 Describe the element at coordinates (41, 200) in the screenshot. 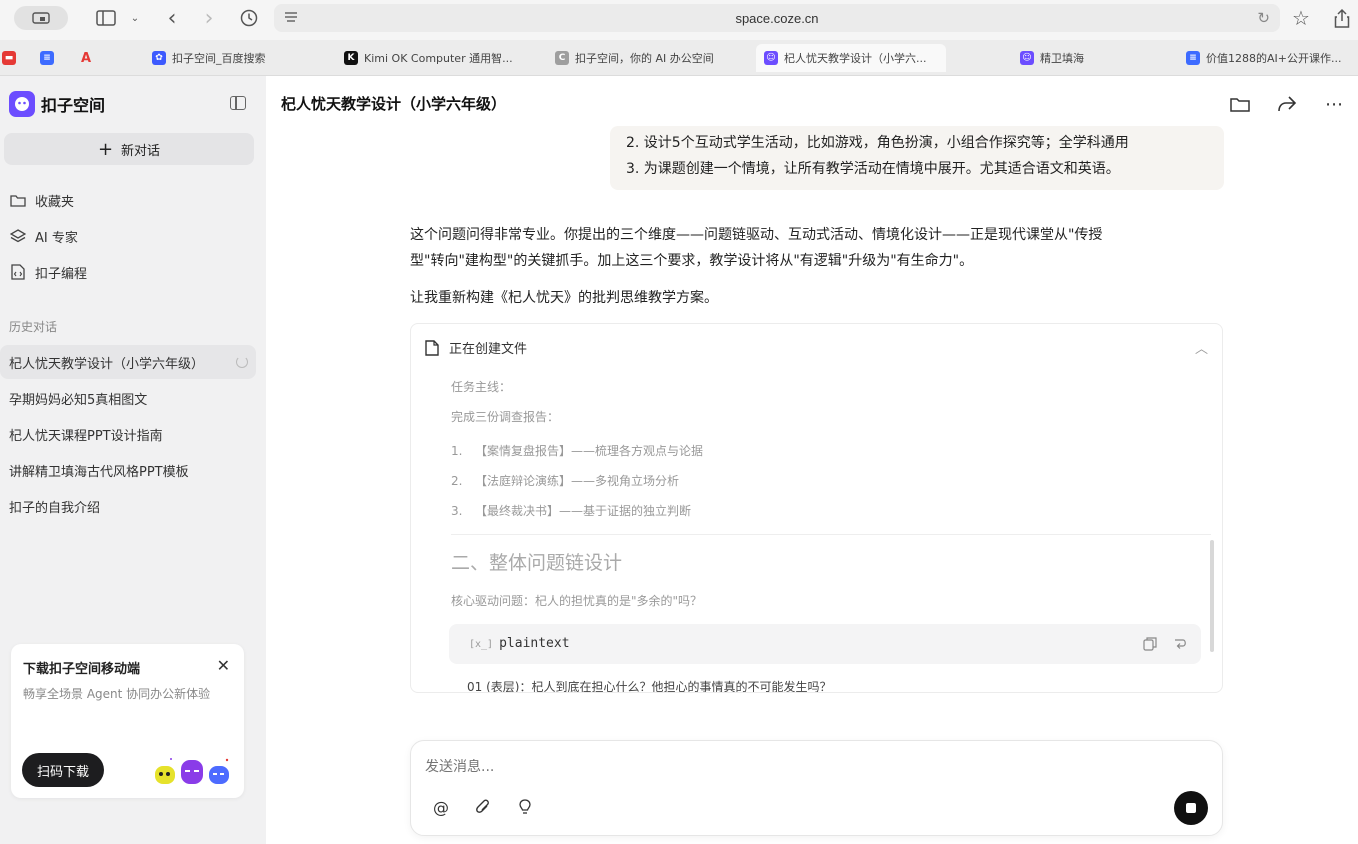

I see `sidebar-item-favorites: 收藏夹` at that location.